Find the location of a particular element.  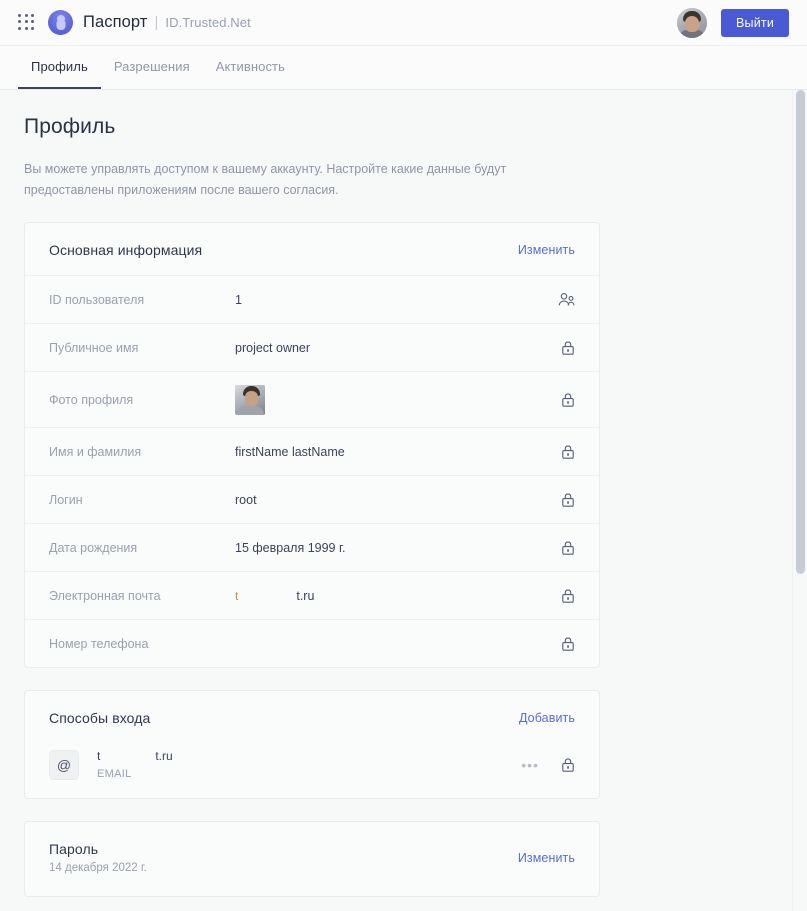

row-label: Фото профиля is located at coordinates (91, 399).